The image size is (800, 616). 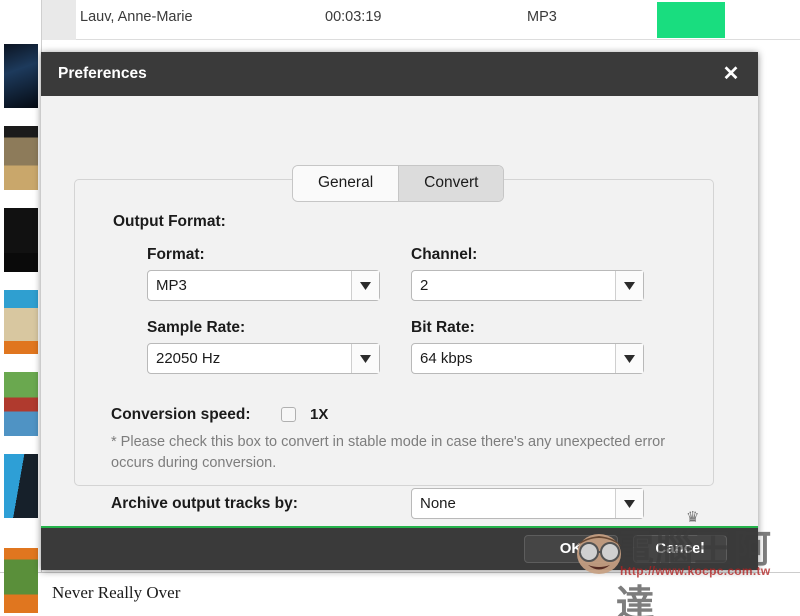 What do you see at coordinates (542, 17) in the screenshot?
I see `track-format: MP3` at bounding box center [542, 17].